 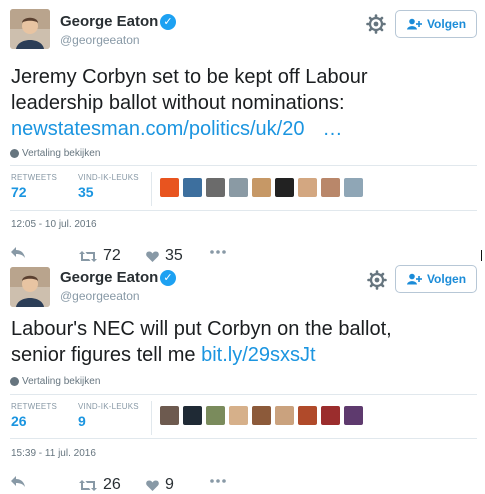 What do you see at coordinates (34, 186) in the screenshot?
I see `retweets-stat: RETWEETS 72` at bounding box center [34, 186].